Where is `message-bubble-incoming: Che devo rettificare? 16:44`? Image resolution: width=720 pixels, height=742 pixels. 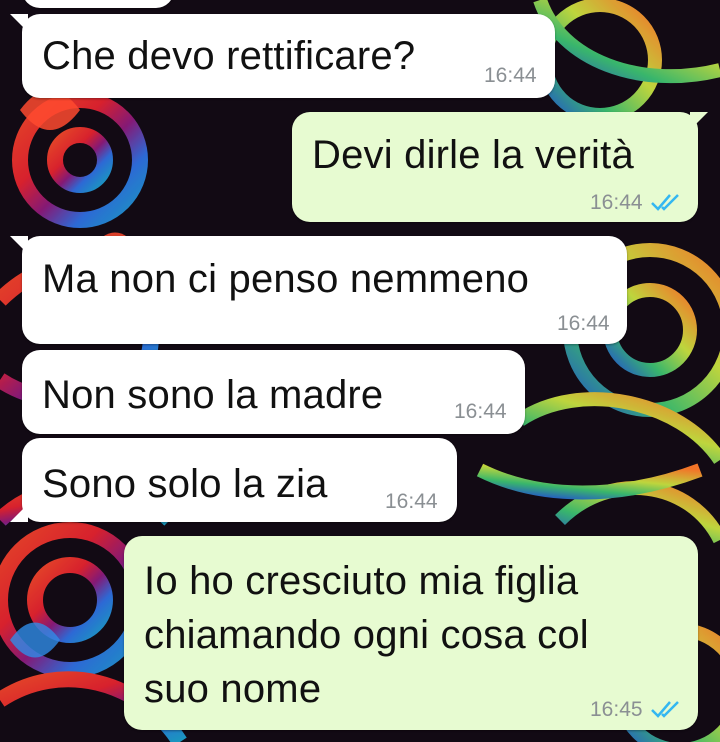
message-bubble-incoming: Che devo rettificare? 16:44 is located at coordinates (288, 56).